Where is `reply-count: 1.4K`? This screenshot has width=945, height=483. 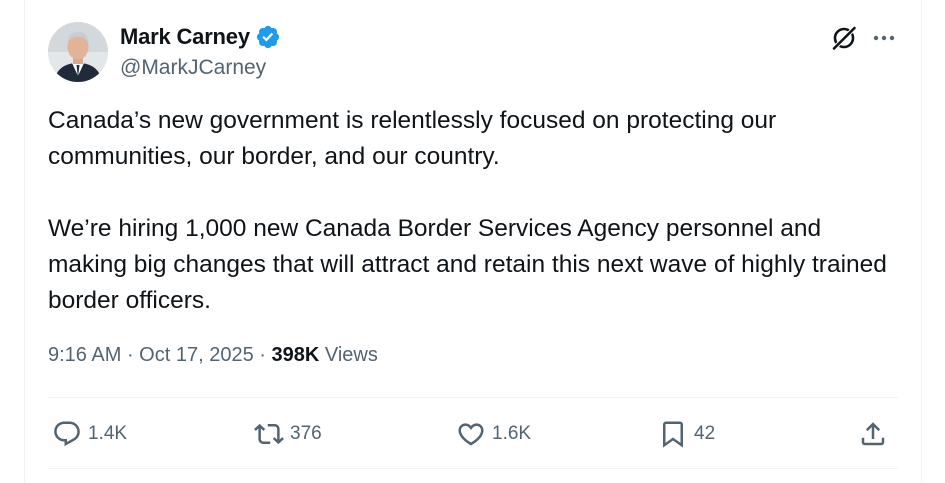 reply-count: 1.4K is located at coordinates (108, 433).